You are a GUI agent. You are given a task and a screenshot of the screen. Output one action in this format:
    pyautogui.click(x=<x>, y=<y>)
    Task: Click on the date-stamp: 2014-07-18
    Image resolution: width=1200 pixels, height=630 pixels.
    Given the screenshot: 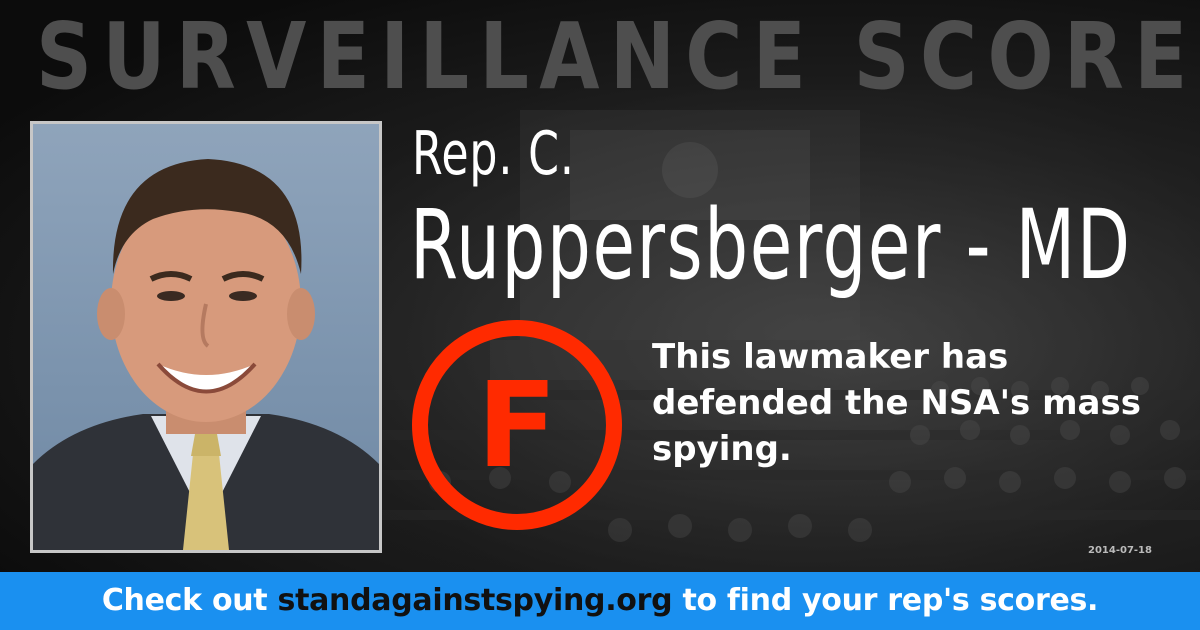 What is the action you would take?
    pyautogui.click(x=1120, y=550)
    